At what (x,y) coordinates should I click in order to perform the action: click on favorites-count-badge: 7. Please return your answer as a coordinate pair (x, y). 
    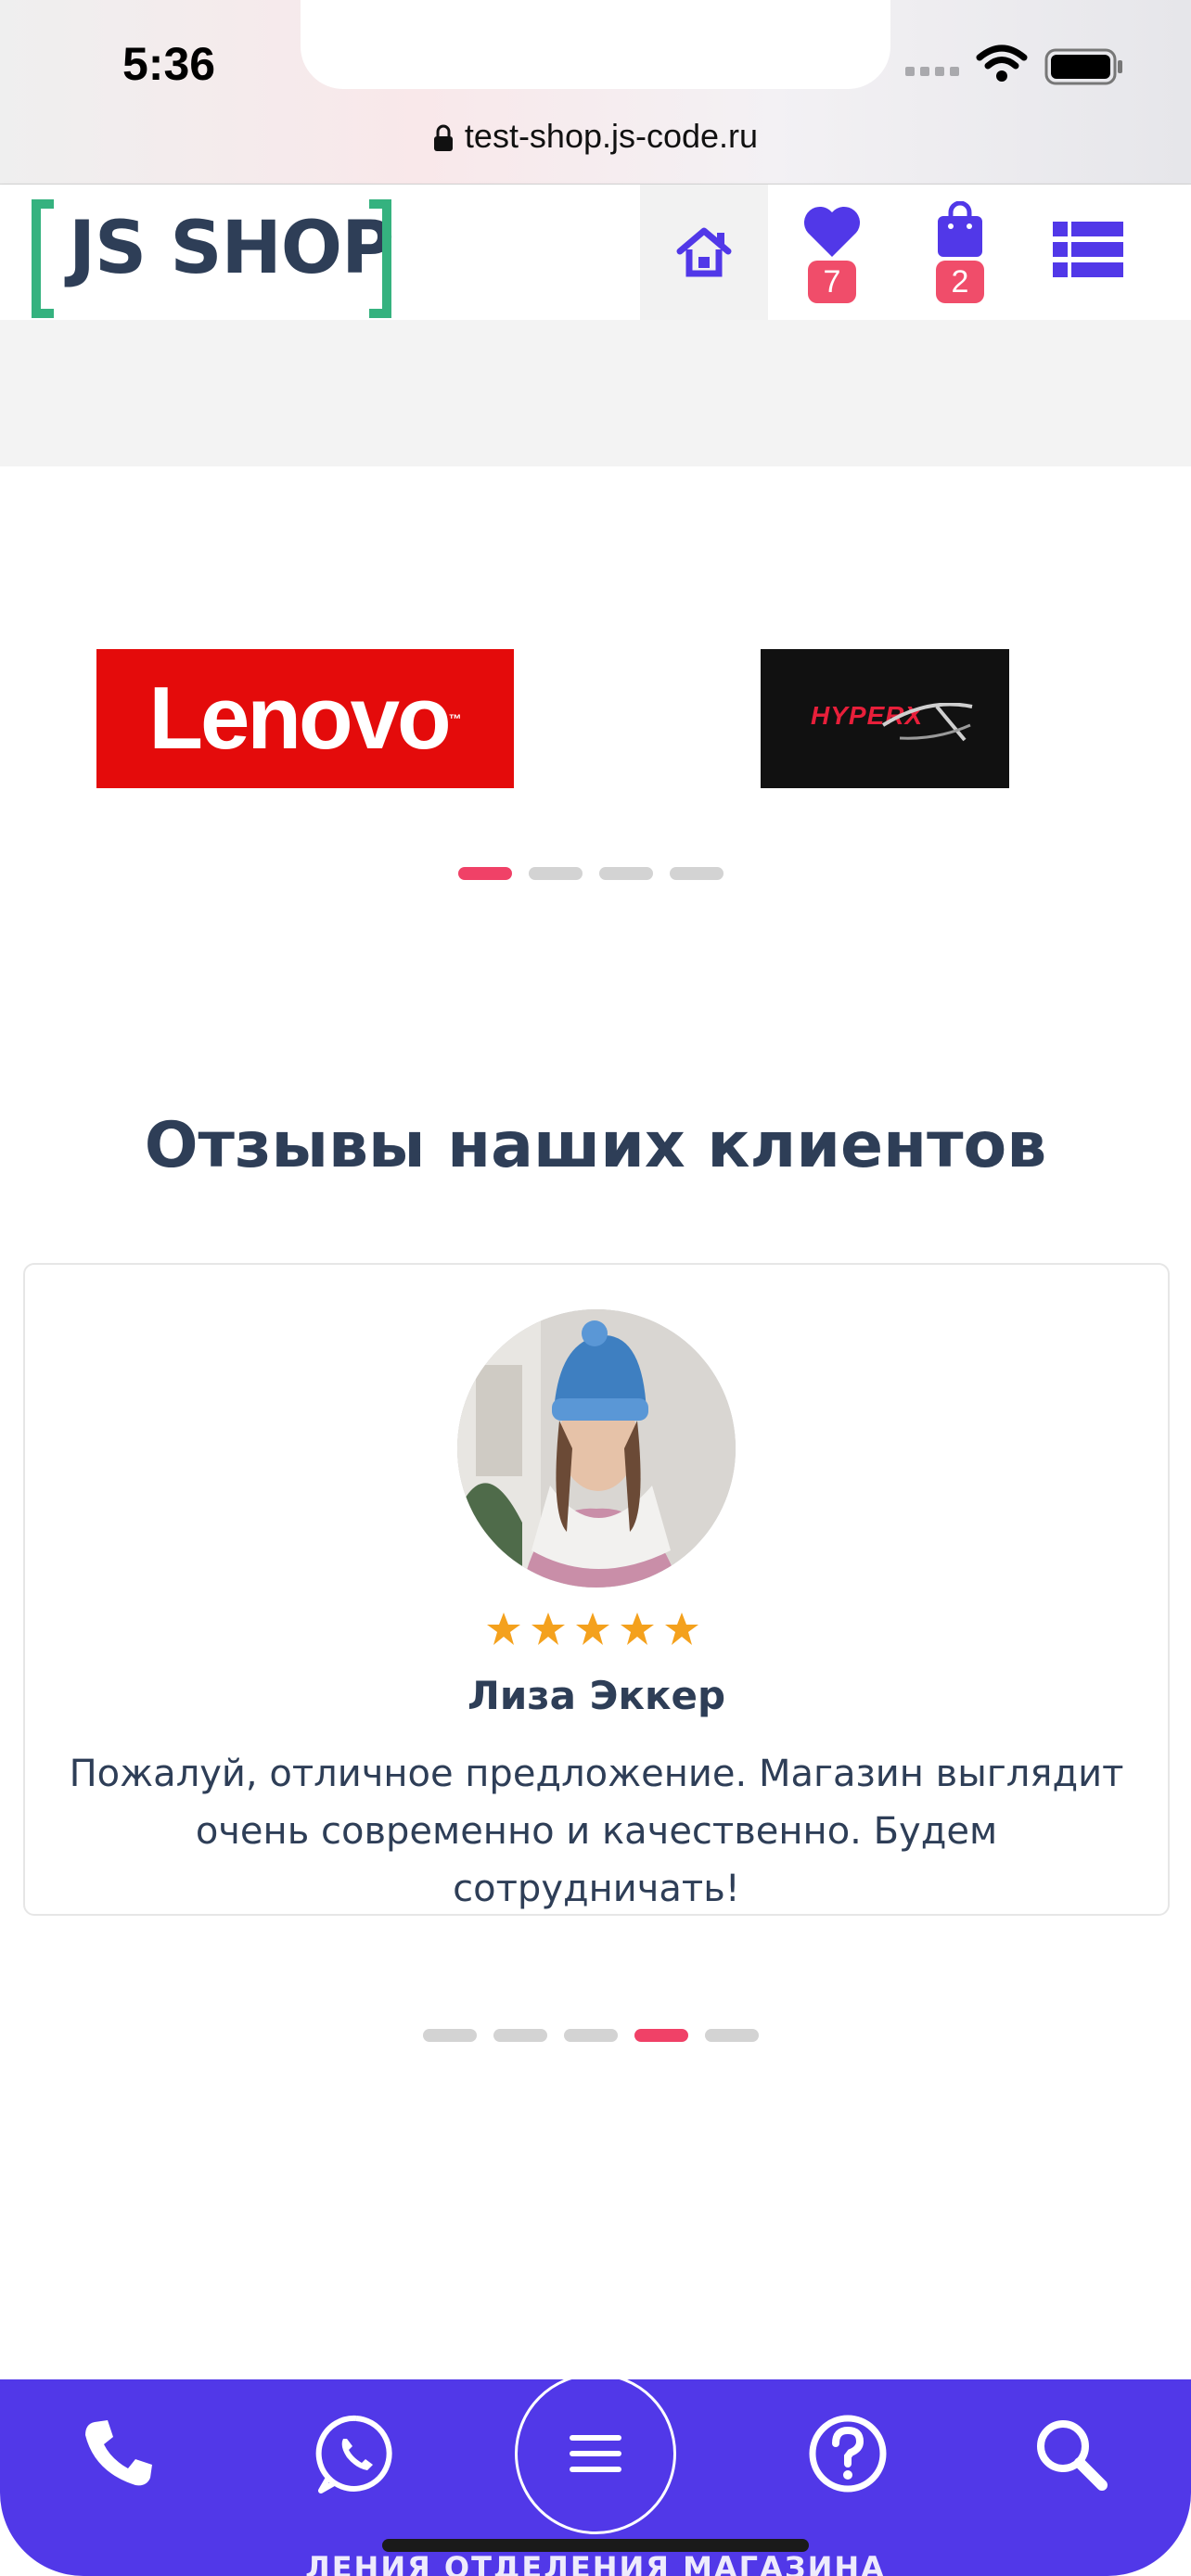
    Looking at the image, I should click on (832, 282).